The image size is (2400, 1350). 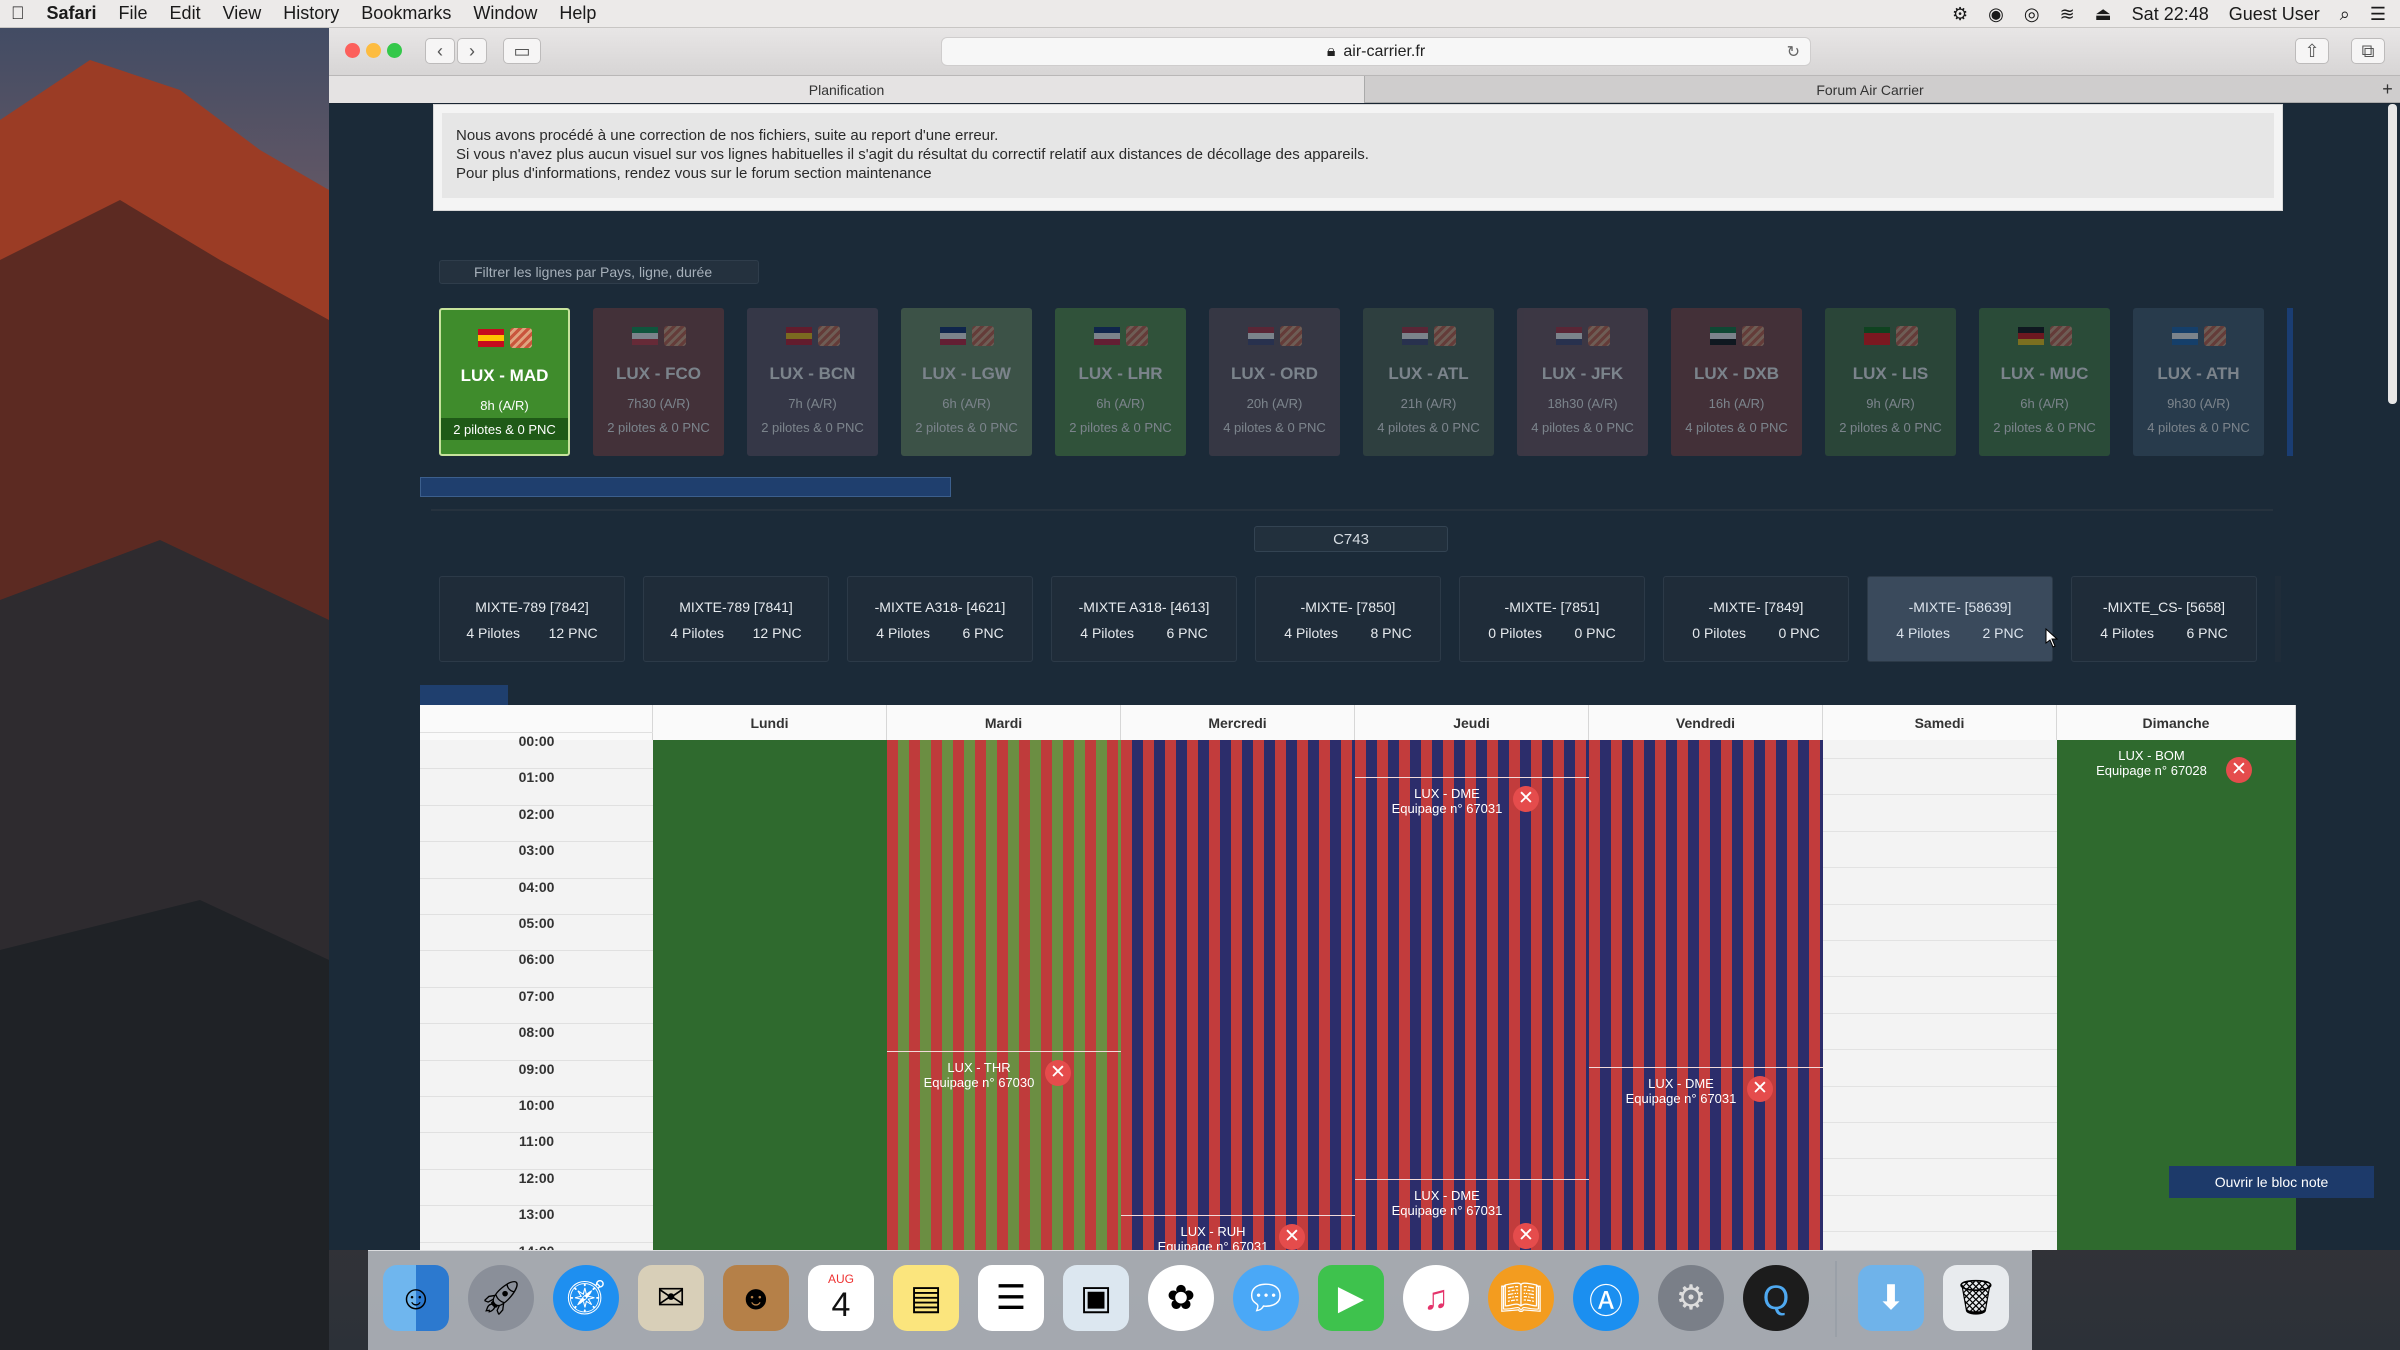 What do you see at coordinates (1691, 1298) in the screenshot?
I see `system-preferences-icon: ⚙` at bounding box center [1691, 1298].